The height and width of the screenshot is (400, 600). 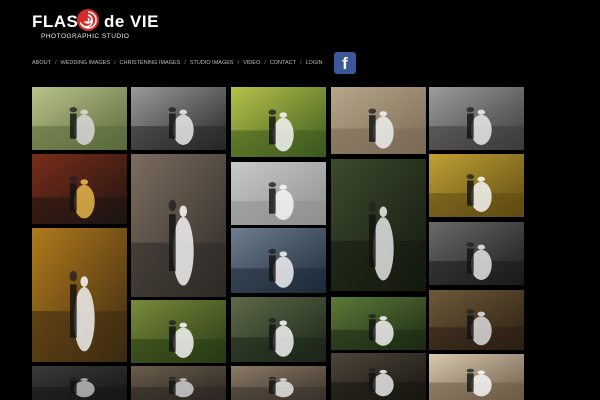 What do you see at coordinates (345, 63) in the screenshot?
I see `facebook-icon: f` at bounding box center [345, 63].